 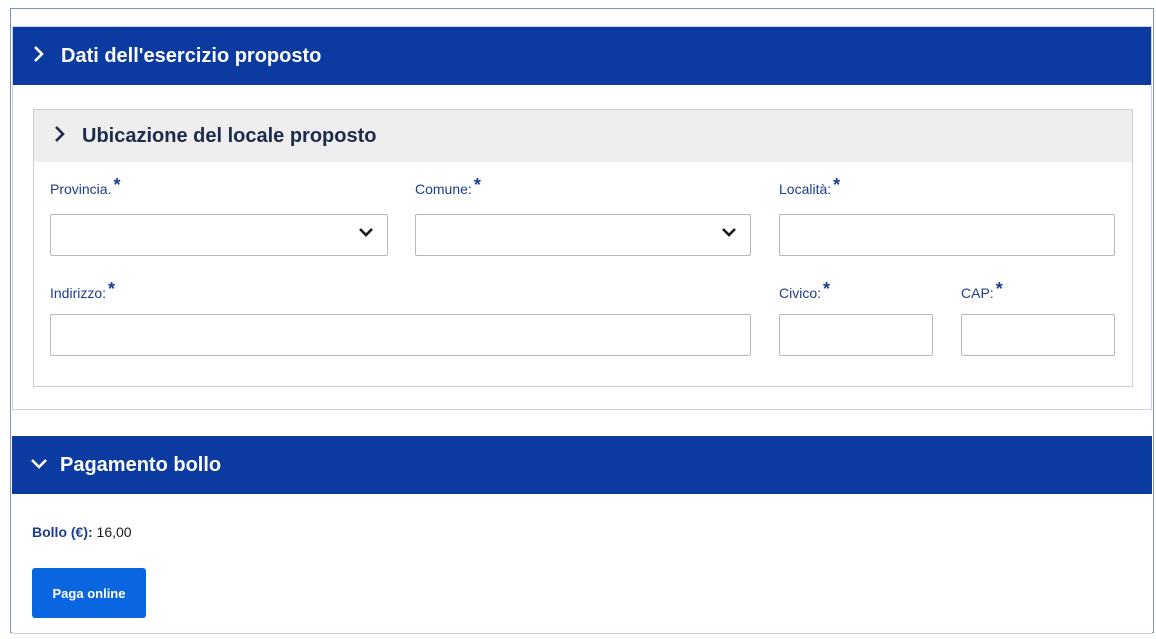 I want to click on localita-label: Località: *, so click(x=810, y=187).